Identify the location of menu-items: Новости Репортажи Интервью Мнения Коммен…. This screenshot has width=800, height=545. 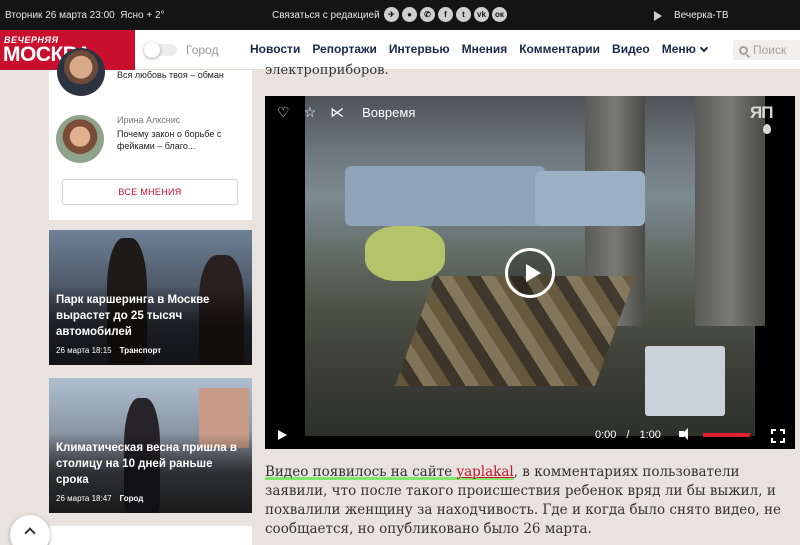
(479, 49).